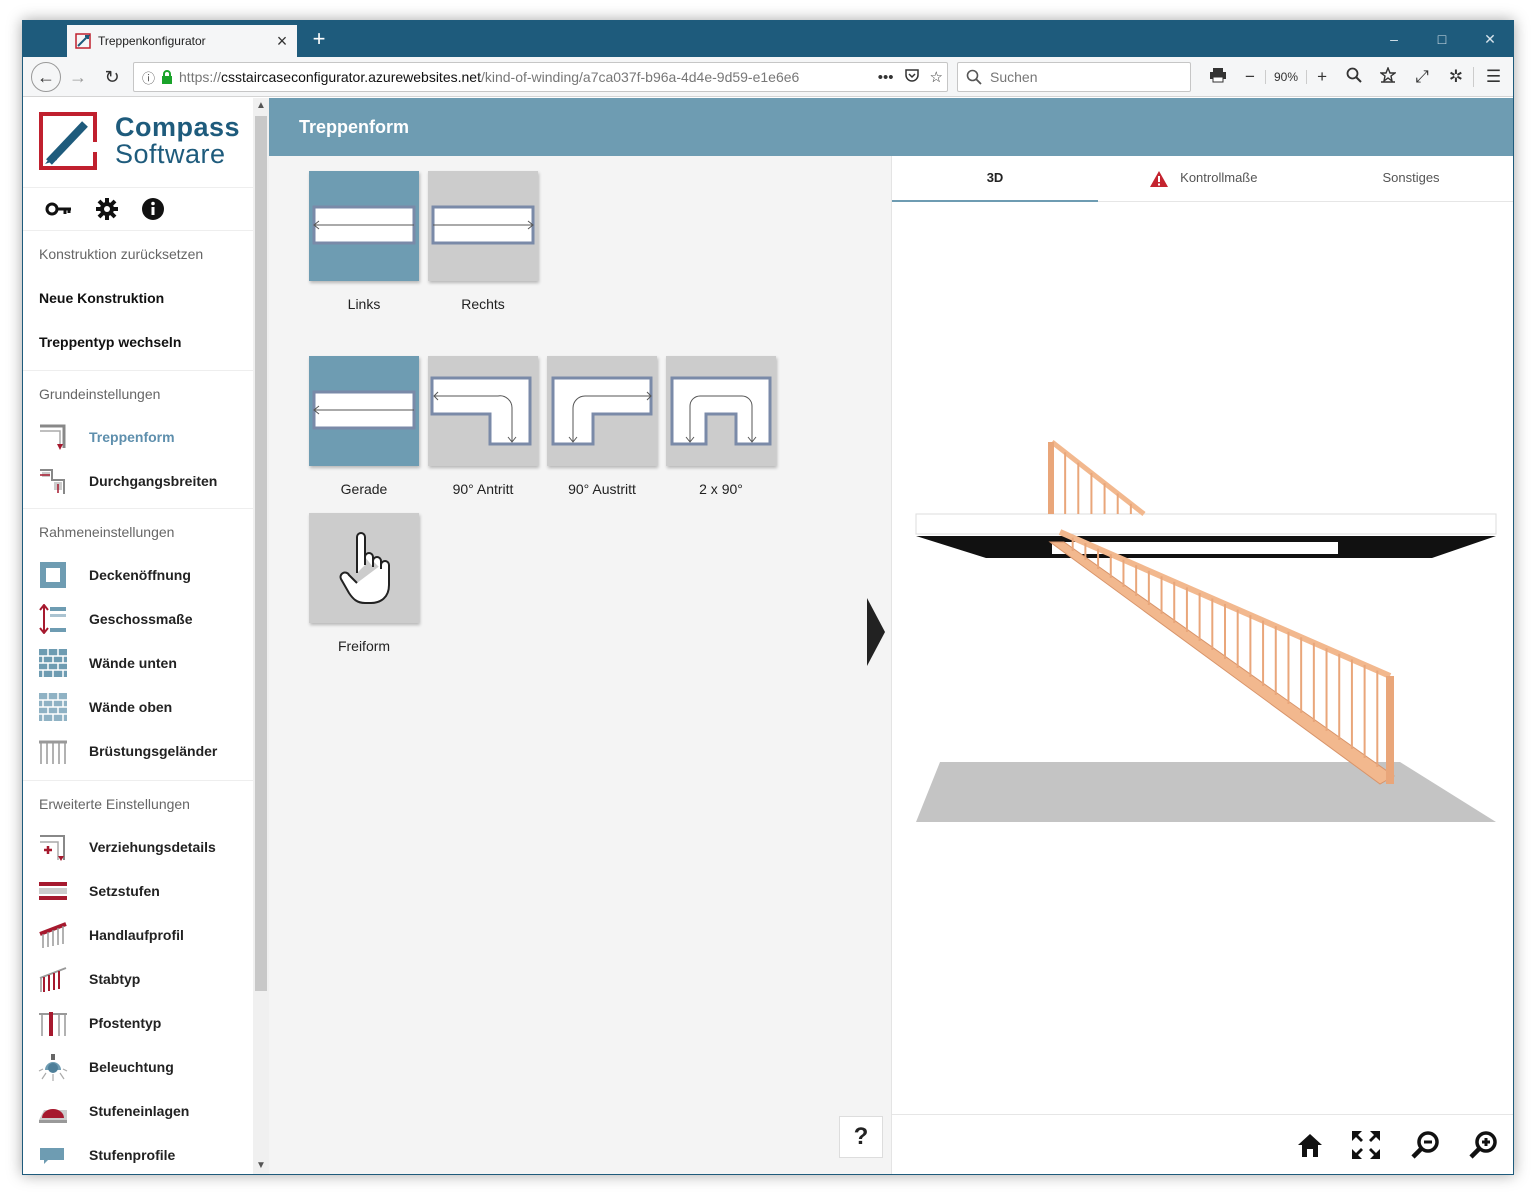 This screenshot has height=1200, width=1538. What do you see at coordinates (1074, 77) in the screenshot?
I see `search-bar: Suchen` at bounding box center [1074, 77].